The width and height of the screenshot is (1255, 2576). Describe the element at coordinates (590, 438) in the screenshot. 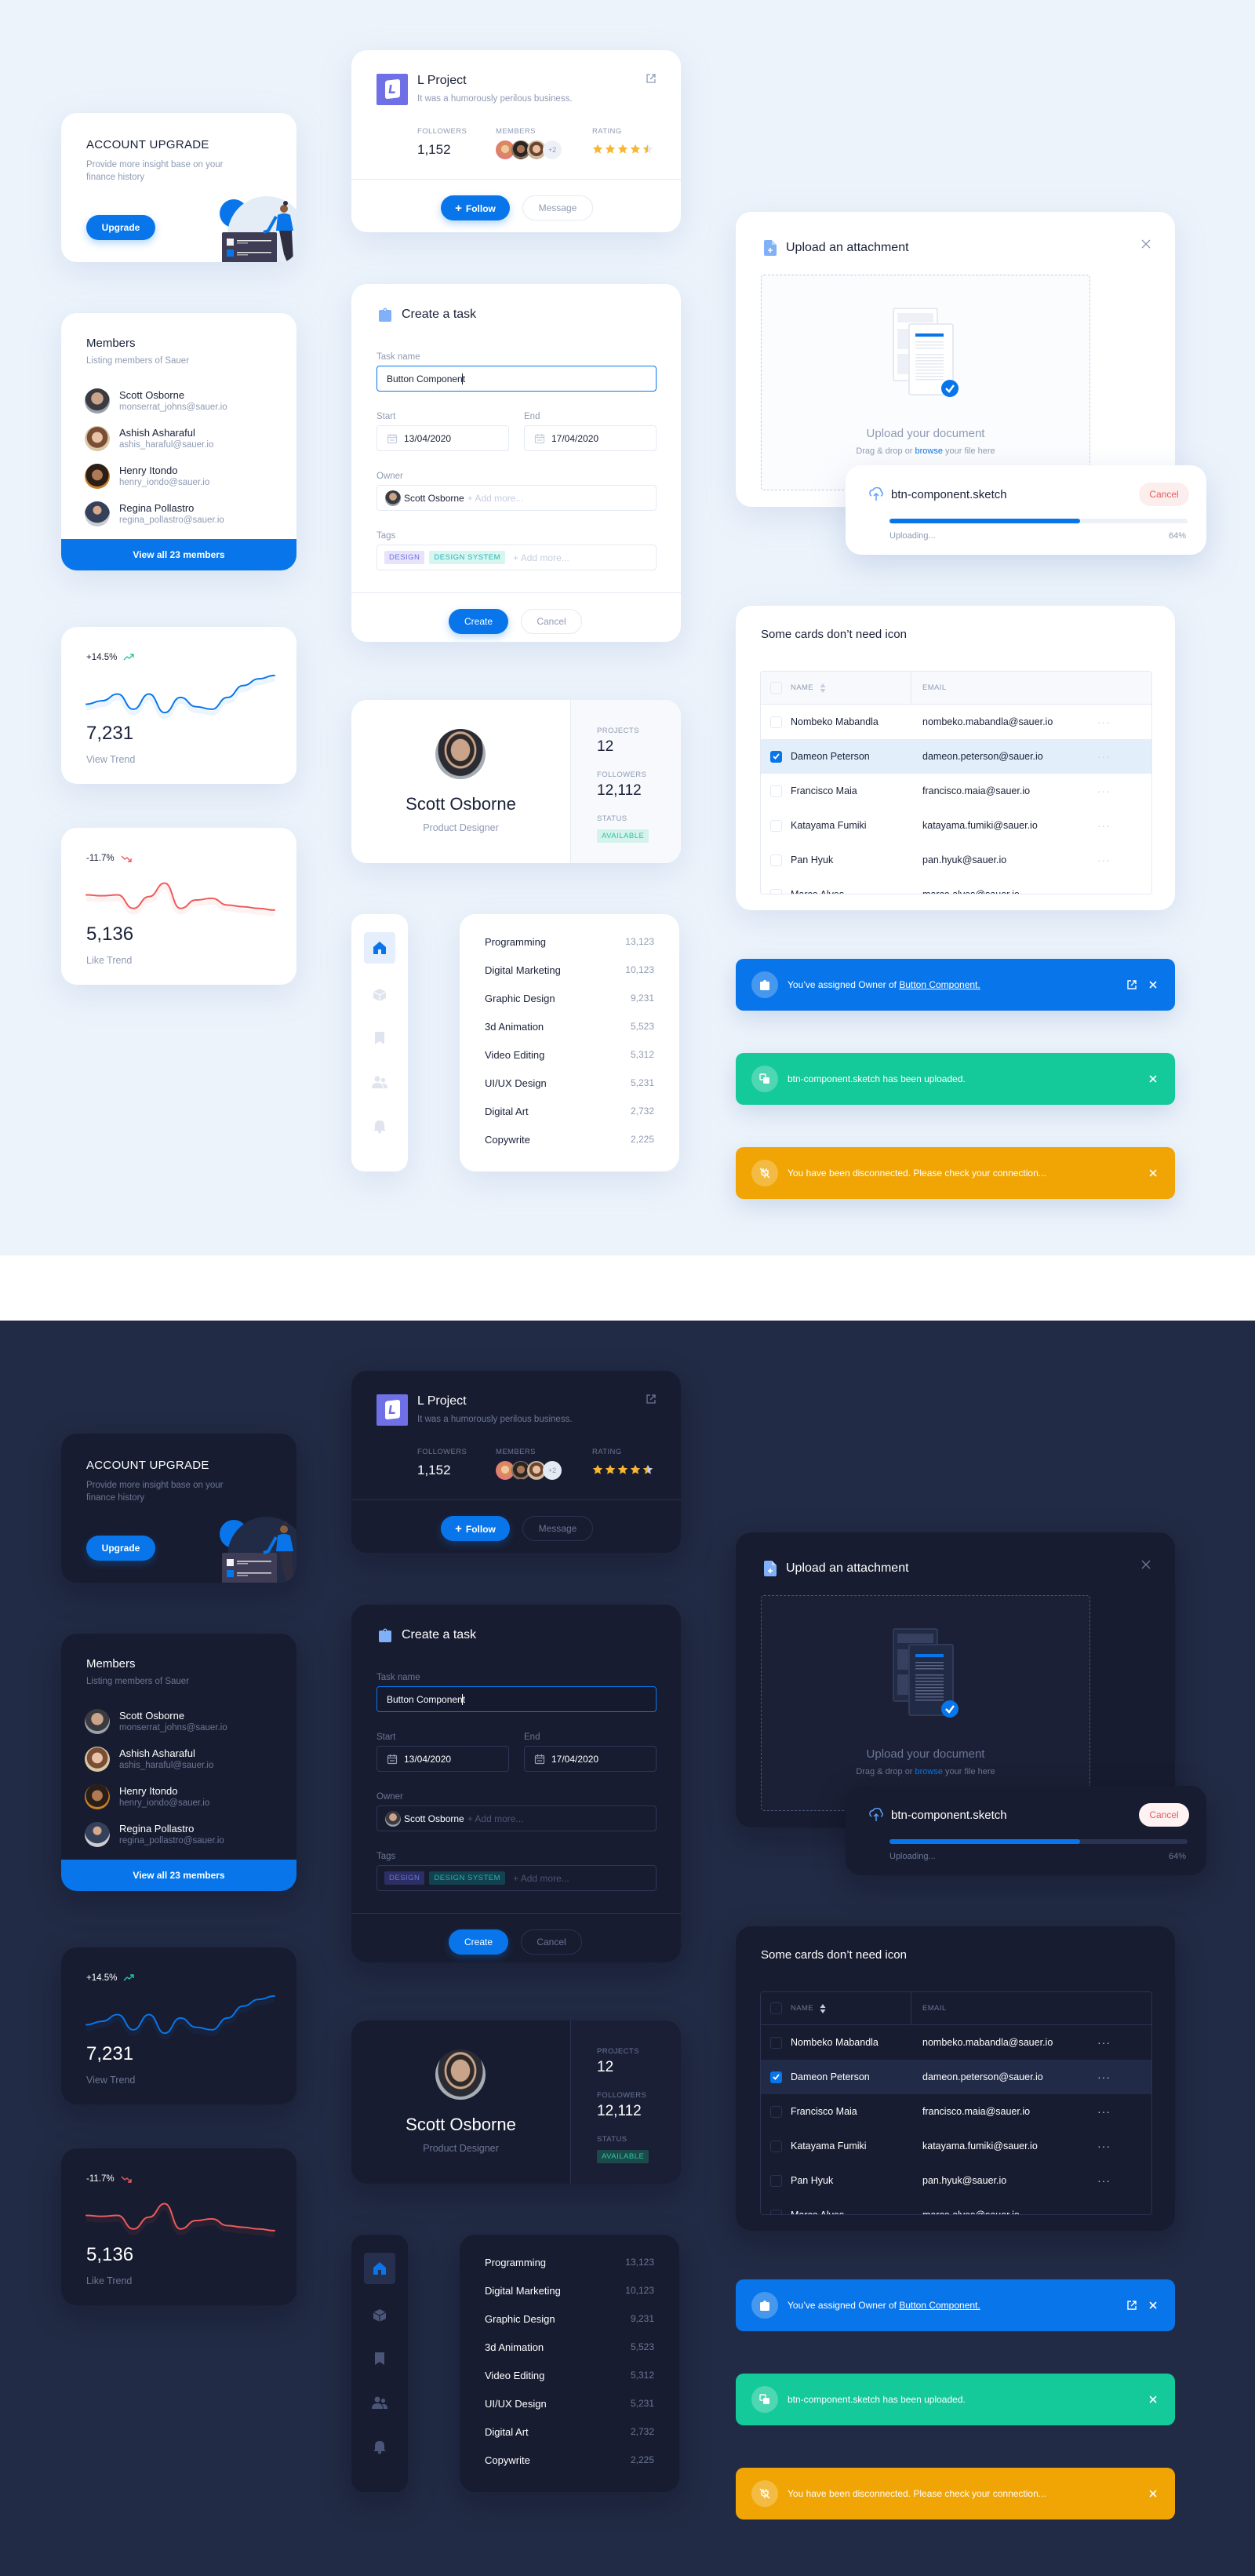

I see `end-date-input: 17/04/2020` at that location.